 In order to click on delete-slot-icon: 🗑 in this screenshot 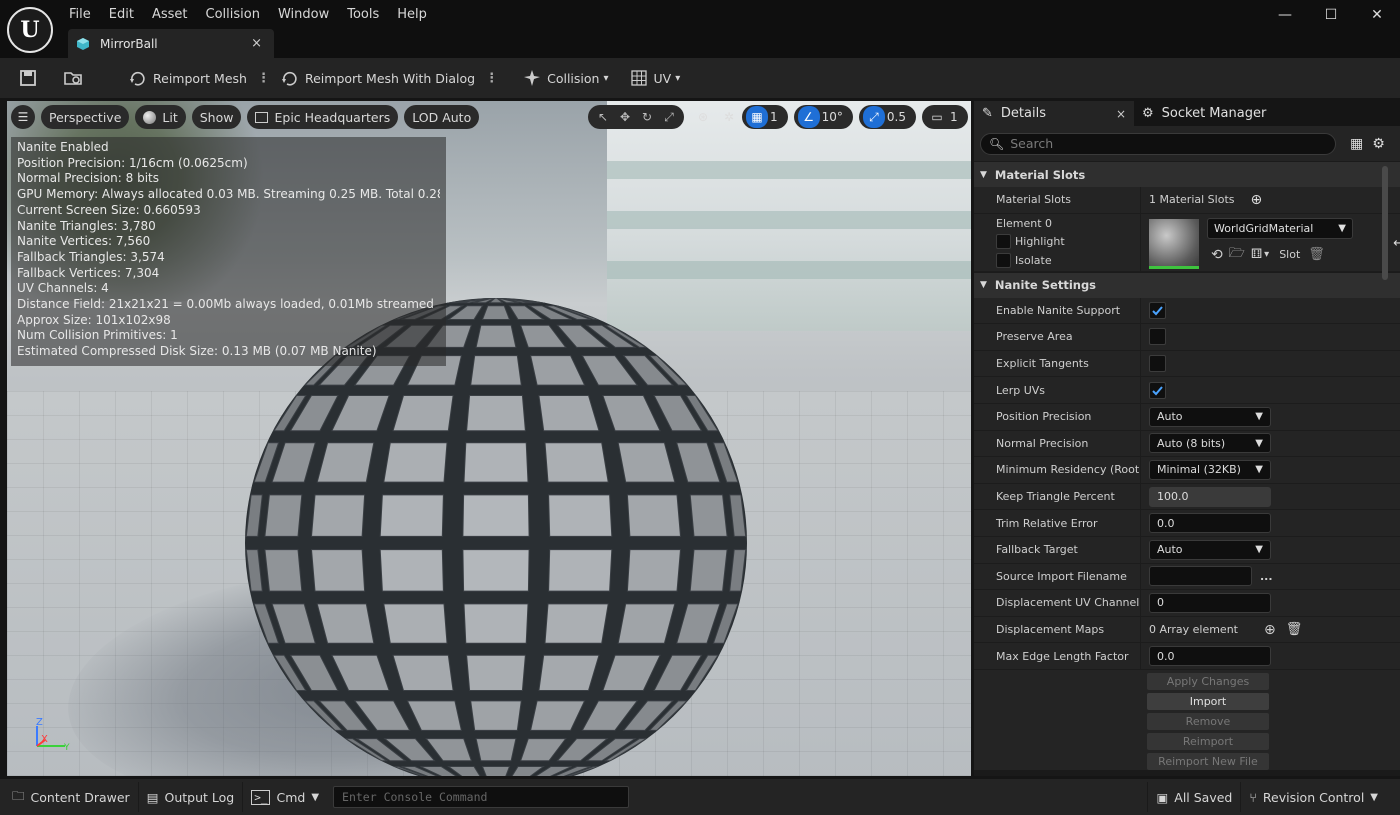, I will do `click(1316, 254)`.